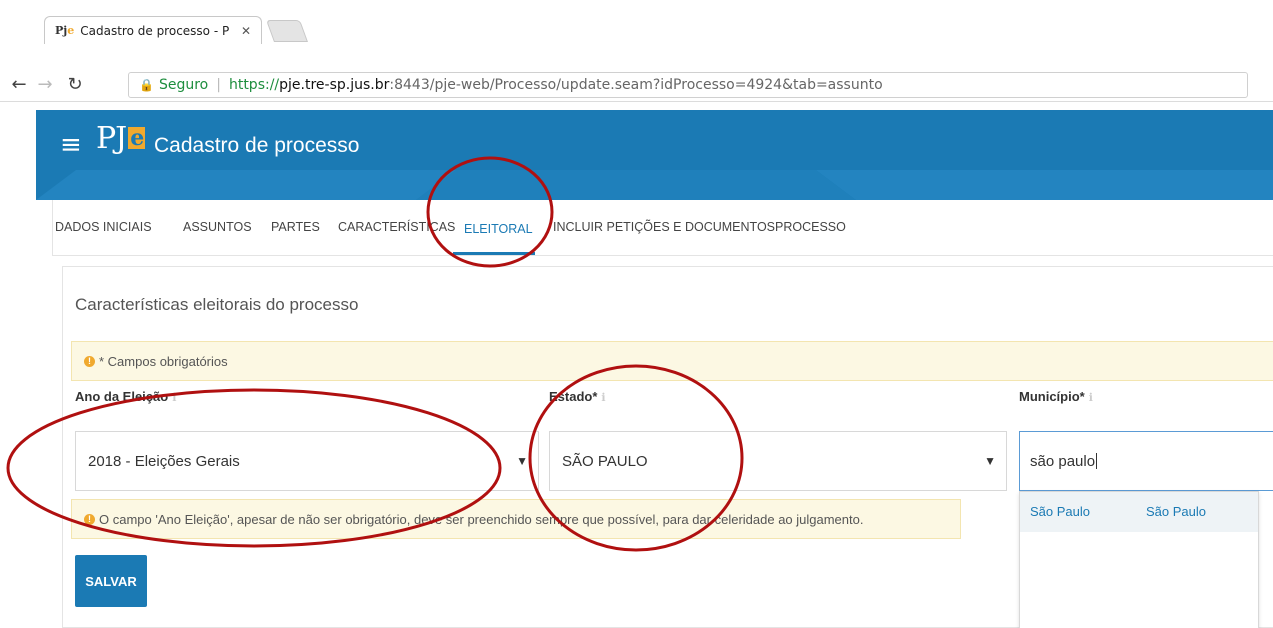  What do you see at coordinates (672, 361) in the screenshot?
I see `required-fields-notice: ! * Campos obrigatórios` at bounding box center [672, 361].